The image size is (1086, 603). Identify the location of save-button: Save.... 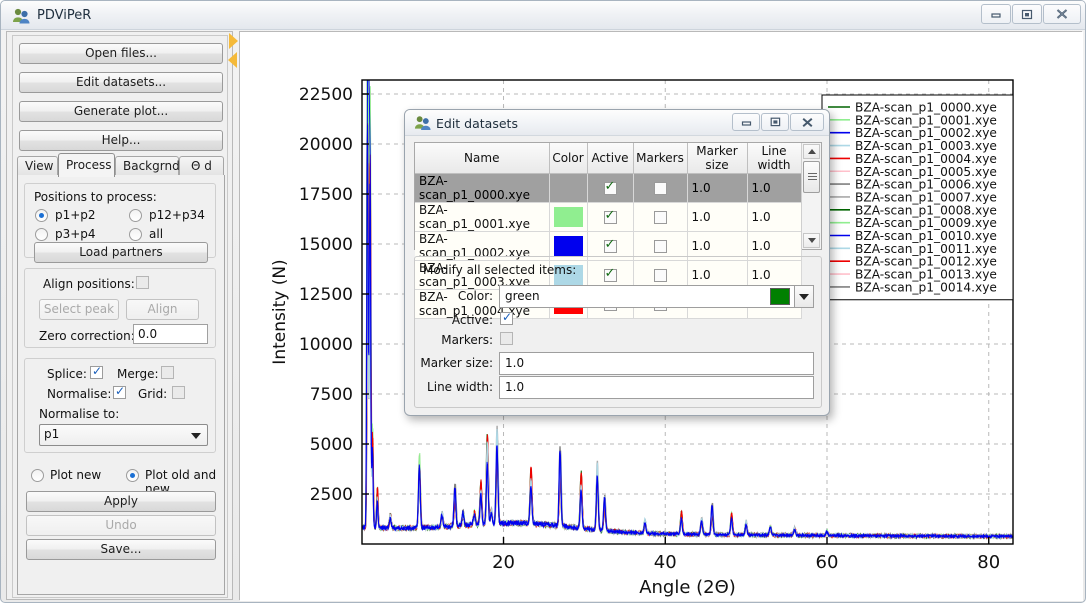
(121, 549).